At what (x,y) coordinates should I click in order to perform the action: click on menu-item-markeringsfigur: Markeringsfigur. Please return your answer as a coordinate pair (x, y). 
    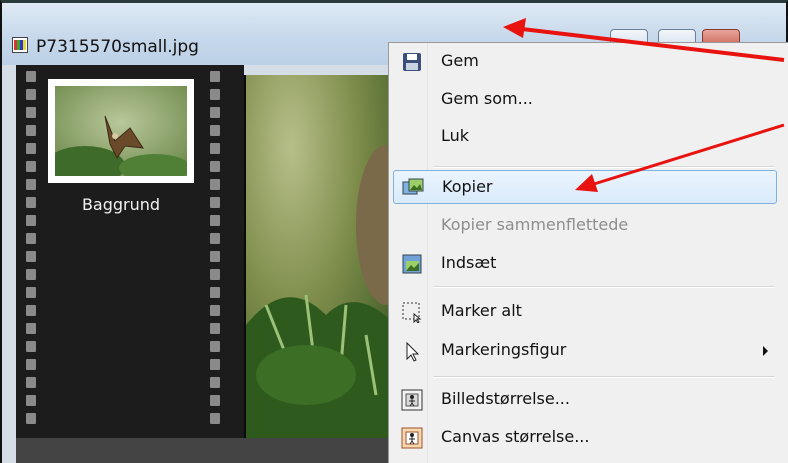
    Looking at the image, I should click on (585, 351).